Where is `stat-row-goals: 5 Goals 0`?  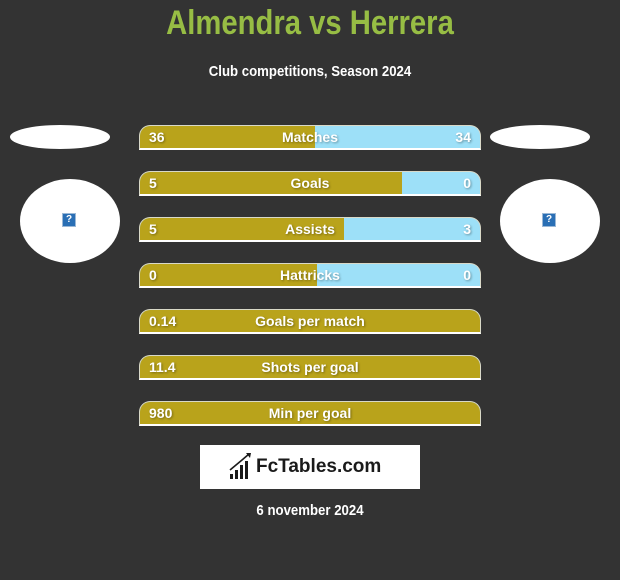 stat-row-goals: 5 Goals 0 is located at coordinates (310, 183).